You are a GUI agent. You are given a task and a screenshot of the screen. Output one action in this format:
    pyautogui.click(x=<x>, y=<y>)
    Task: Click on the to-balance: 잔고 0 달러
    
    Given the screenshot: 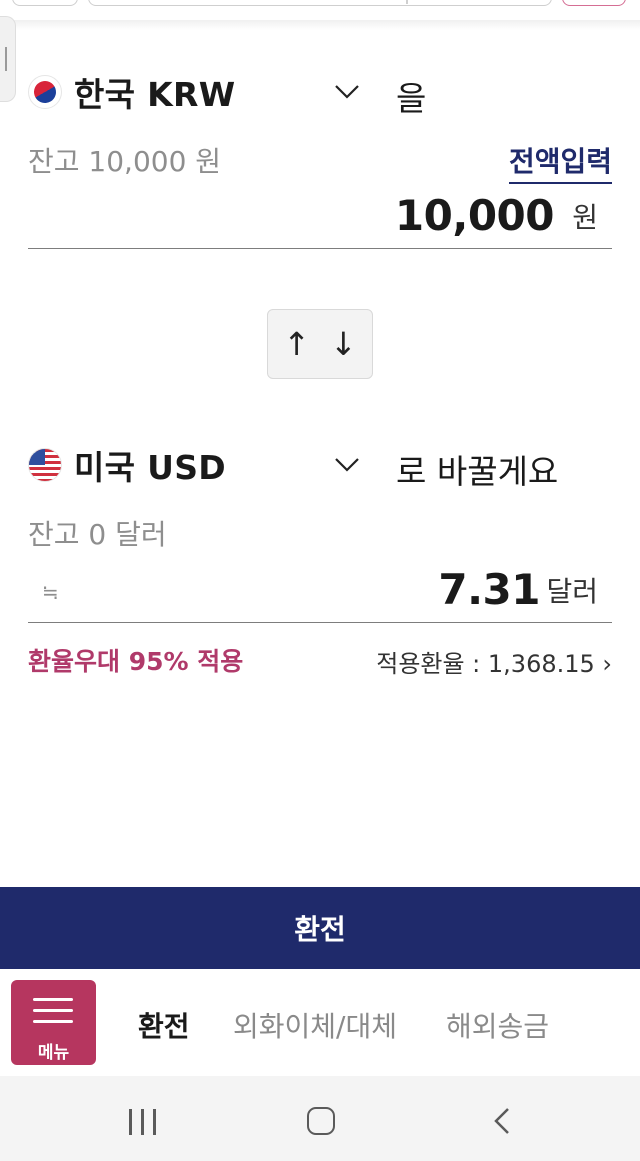 What is the action you would take?
    pyautogui.click(x=97, y=534)
    